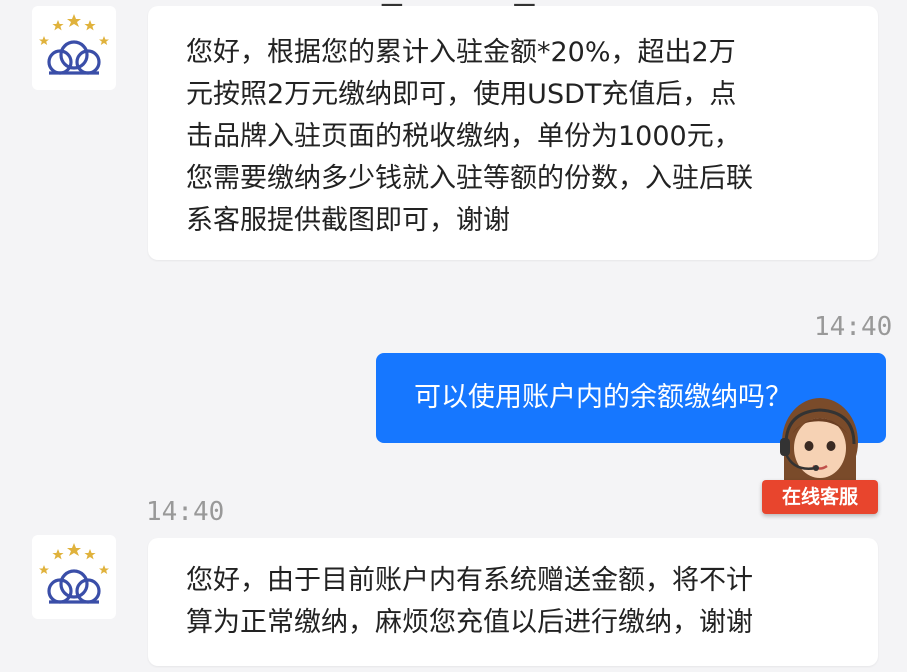  I want to click on message-line: 您需要缴纳多少钱就入驻等额的份数，入驻后联, so click(469, 178).